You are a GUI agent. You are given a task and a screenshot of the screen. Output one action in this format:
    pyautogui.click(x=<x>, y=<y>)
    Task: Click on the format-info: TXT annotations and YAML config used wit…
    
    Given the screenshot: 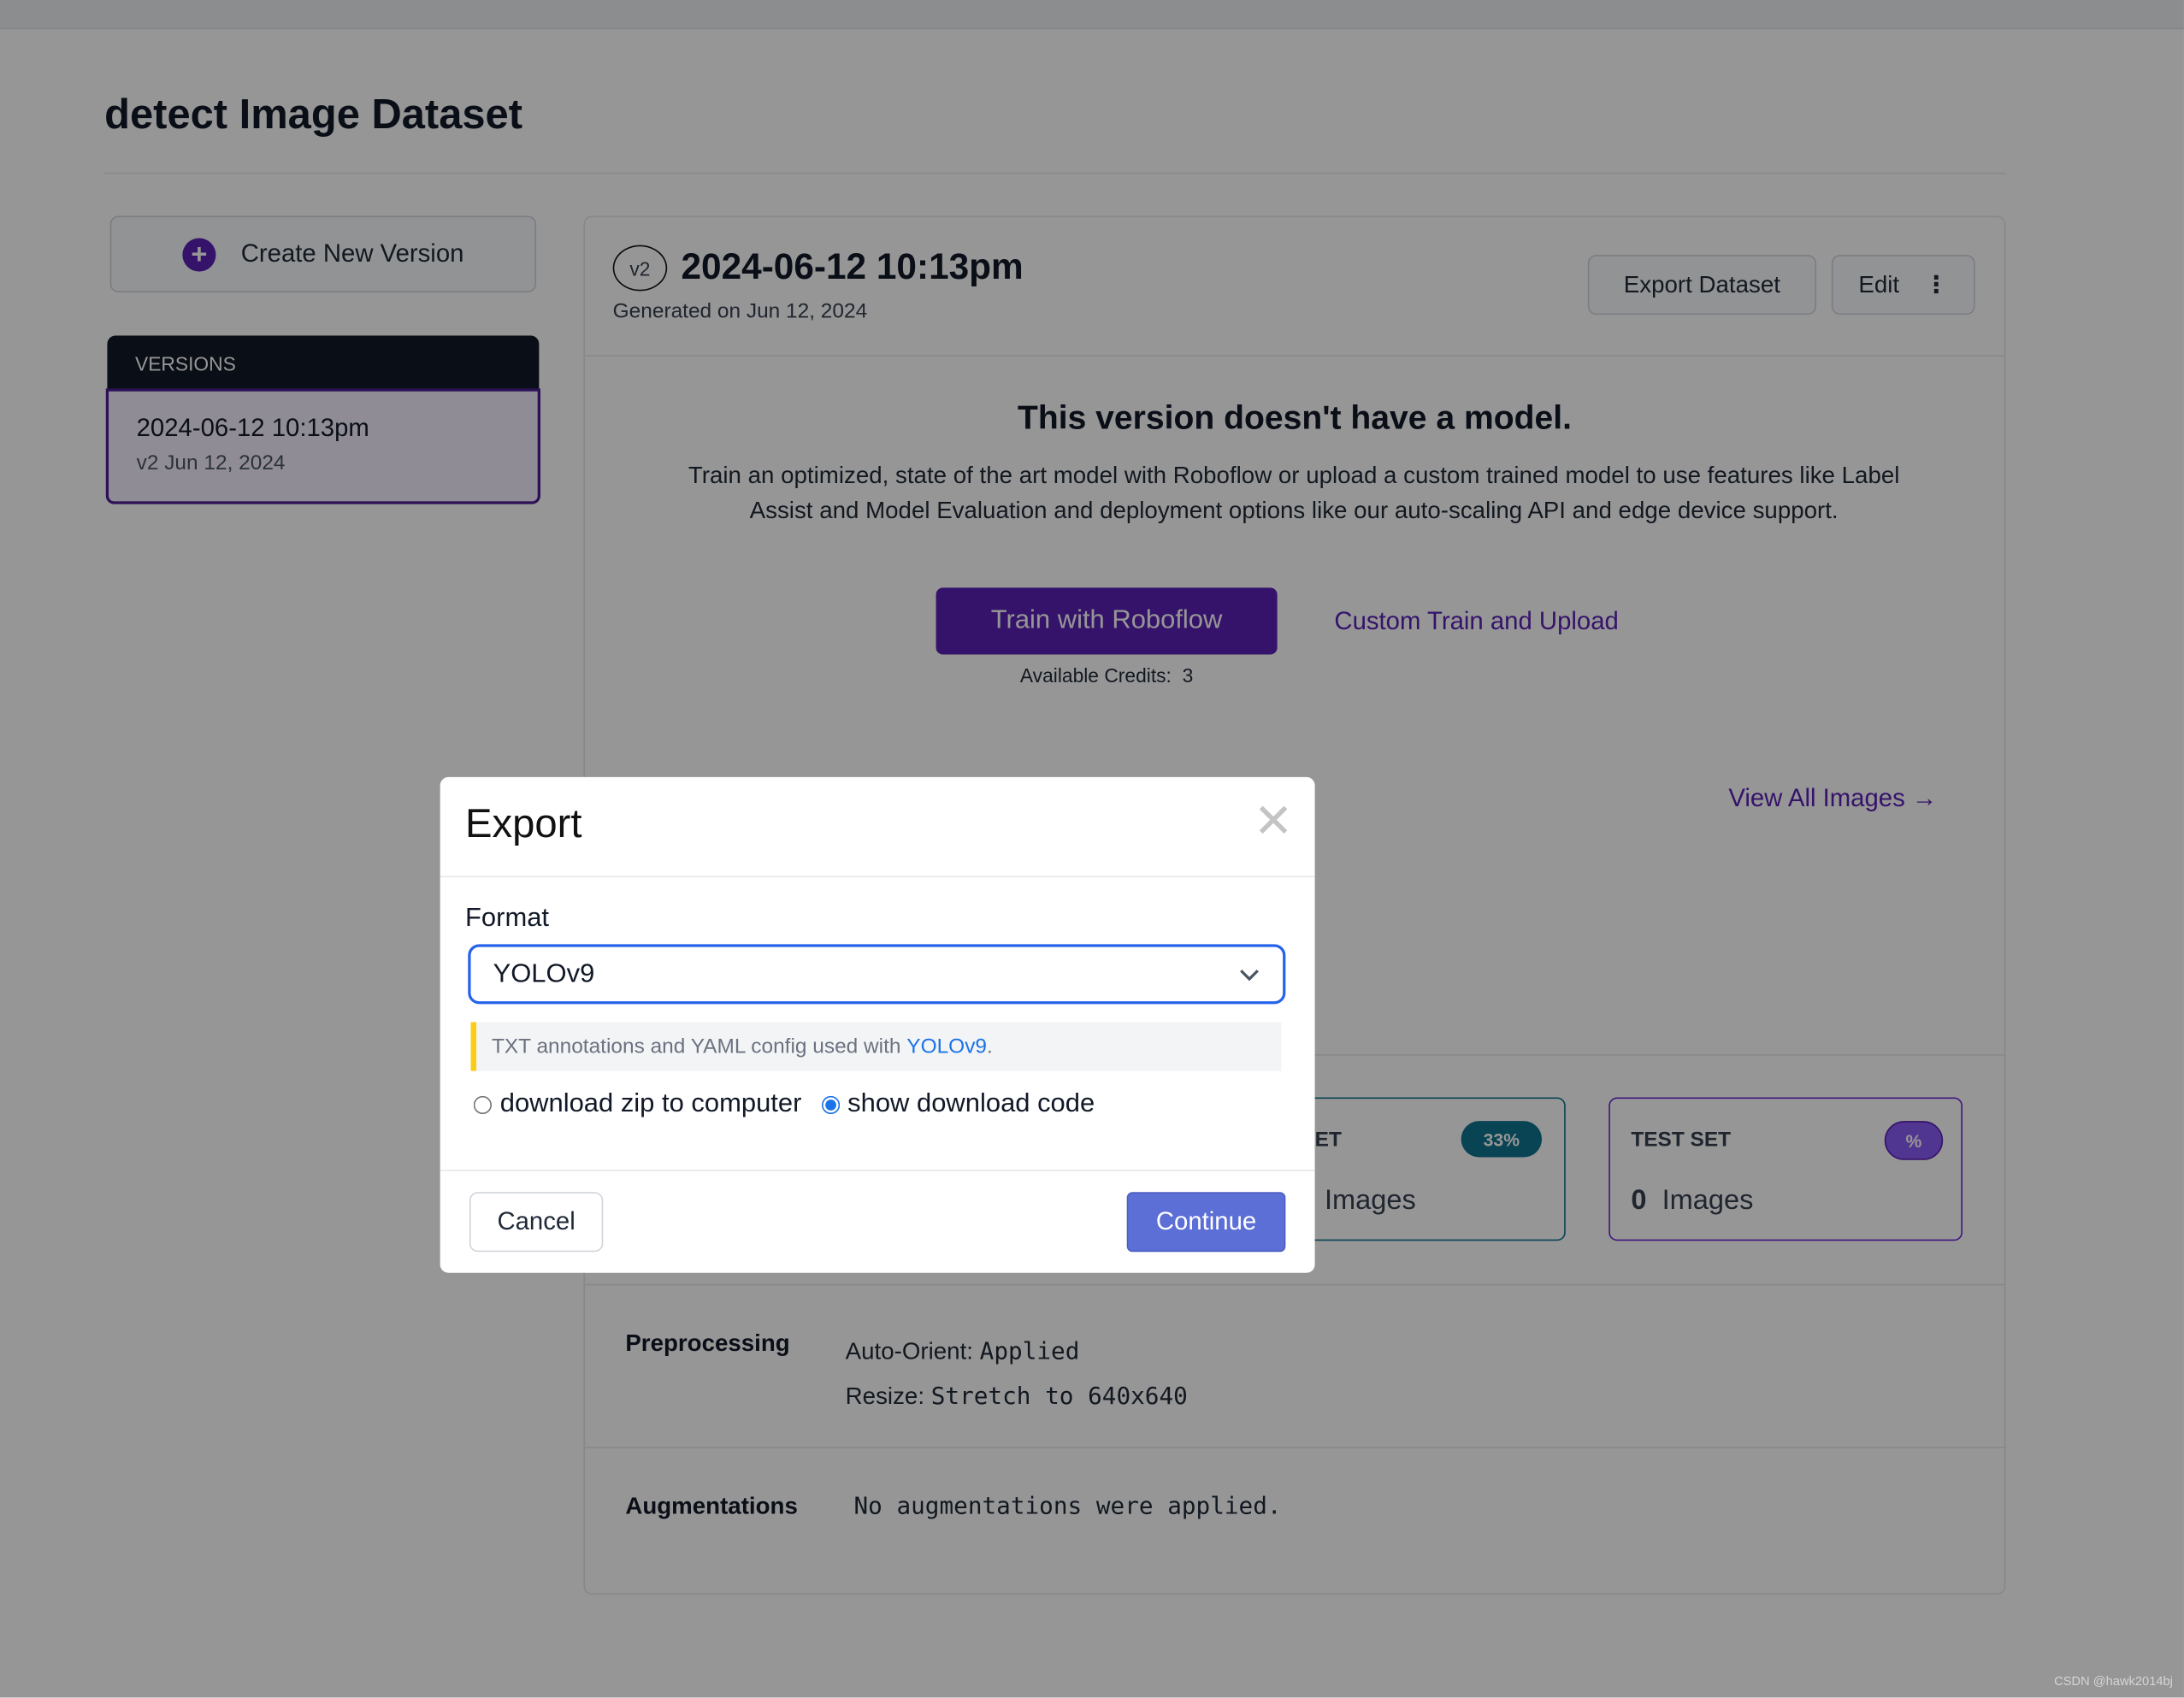 What is the action you would take?
    pyautogui.click(x=876, y=1046)
    